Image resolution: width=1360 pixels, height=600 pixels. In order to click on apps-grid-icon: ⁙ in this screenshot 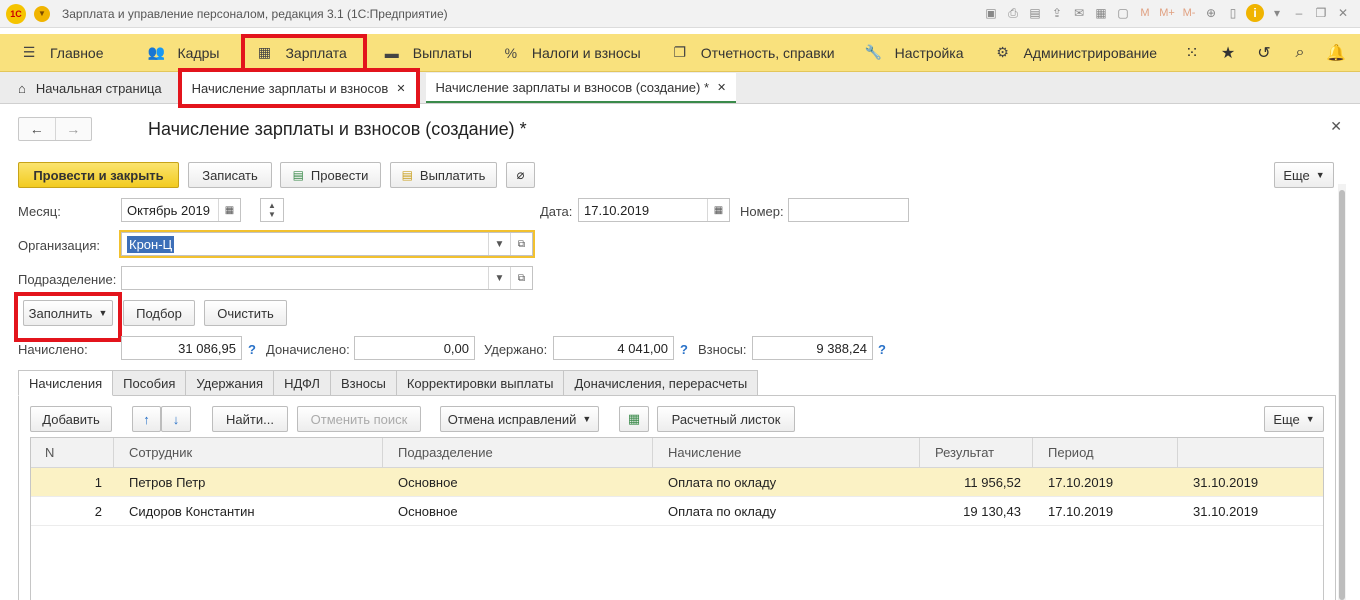, I will do `click(1192, 53)`.